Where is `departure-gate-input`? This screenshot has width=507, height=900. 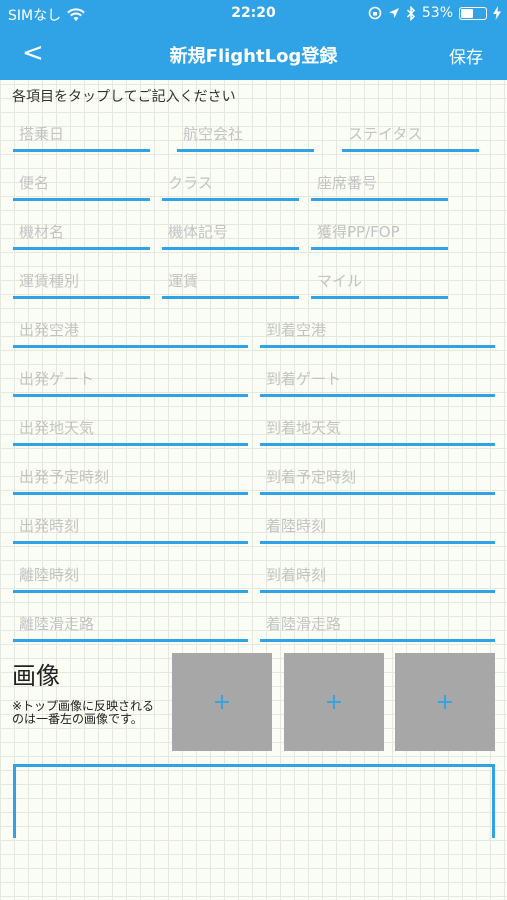 departure-gate-input is located at coordinates (130, 376).